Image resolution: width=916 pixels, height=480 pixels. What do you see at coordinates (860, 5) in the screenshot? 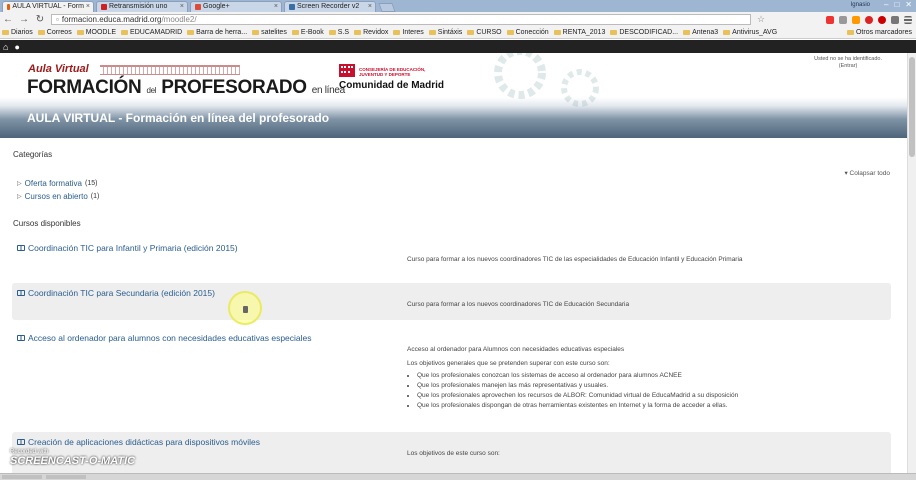
I see `browser-user-name: Ignasio` at bounding box center [860, 5].